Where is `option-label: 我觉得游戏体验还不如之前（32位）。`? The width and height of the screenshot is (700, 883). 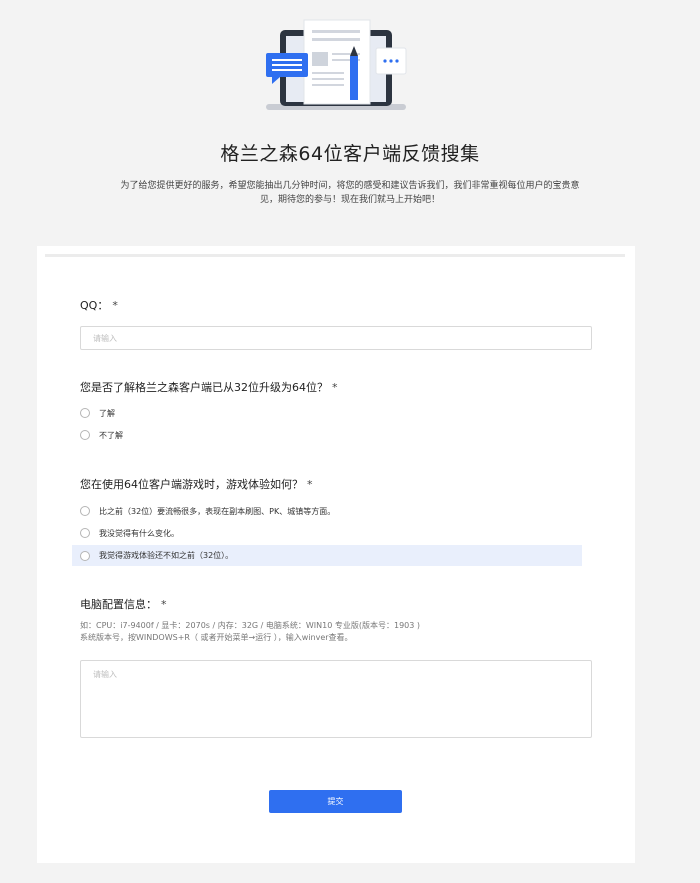 option-label: 我觉得游戏体验还不如之前（32位）。 is located at coordinates (166, 555).